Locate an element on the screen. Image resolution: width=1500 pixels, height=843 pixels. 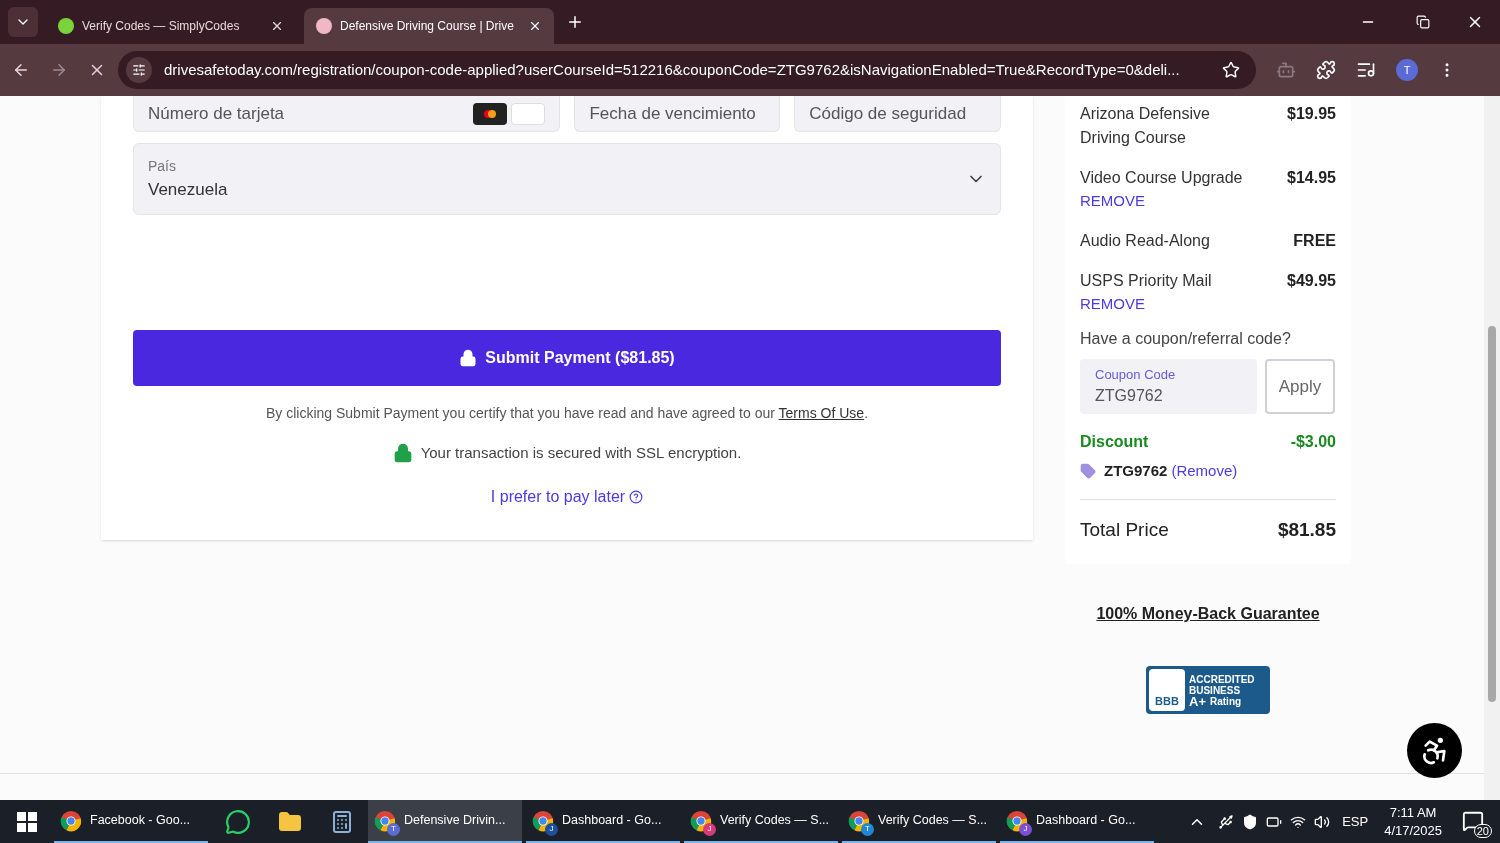
shield-icon is located at coordinates (1250, 821).